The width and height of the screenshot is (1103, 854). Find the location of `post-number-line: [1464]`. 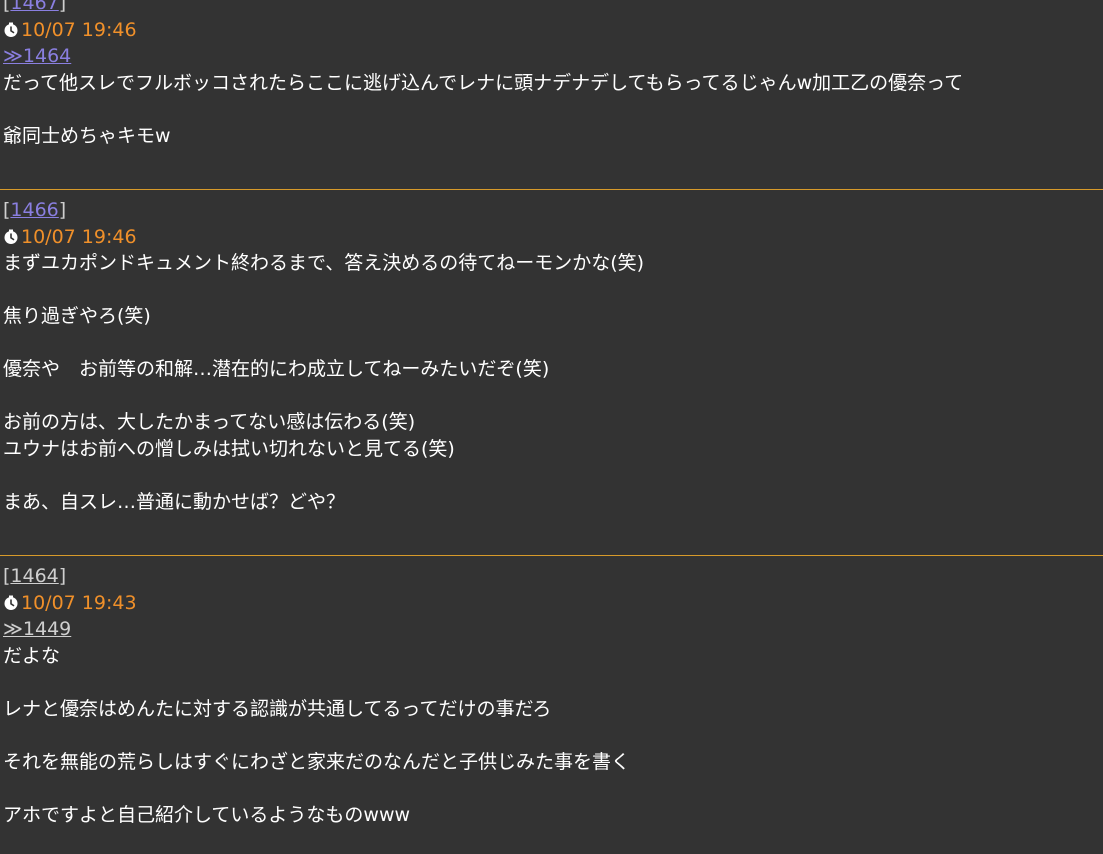

post-number-line: [1464] is located at coordinates (553, 576).